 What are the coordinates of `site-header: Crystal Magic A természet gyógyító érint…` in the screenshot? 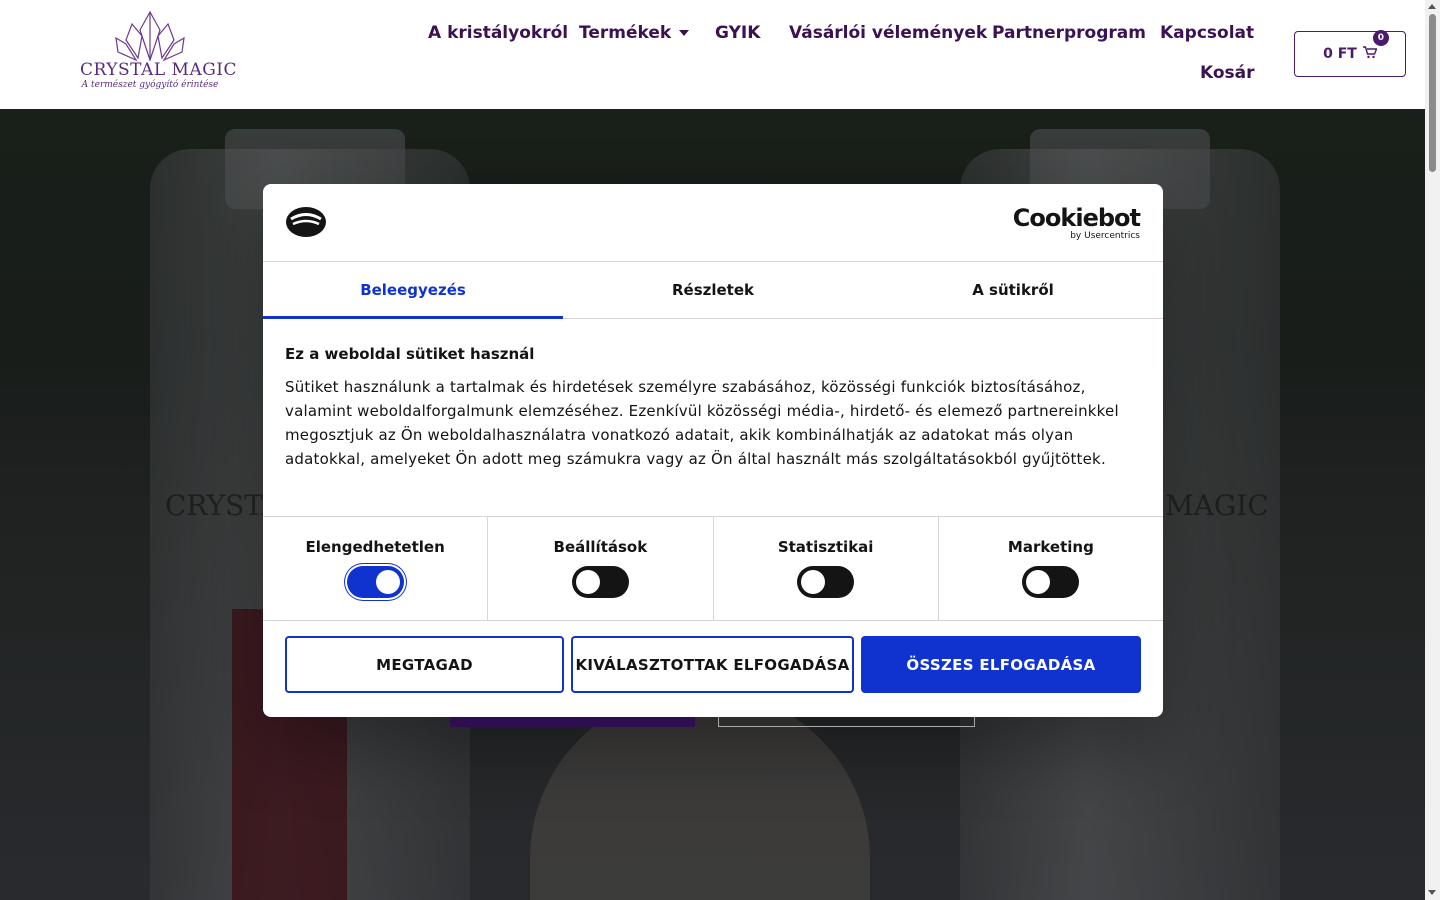 It's located at (712, 54).